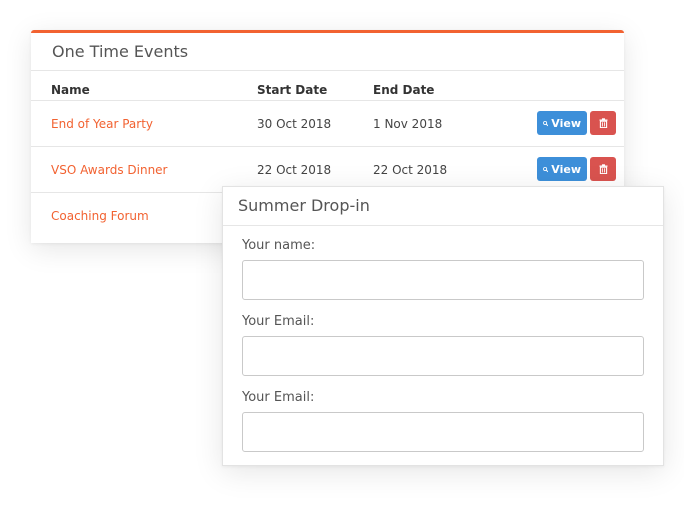  I want to click on email-field-label: Your Email:, so click(278, 321).